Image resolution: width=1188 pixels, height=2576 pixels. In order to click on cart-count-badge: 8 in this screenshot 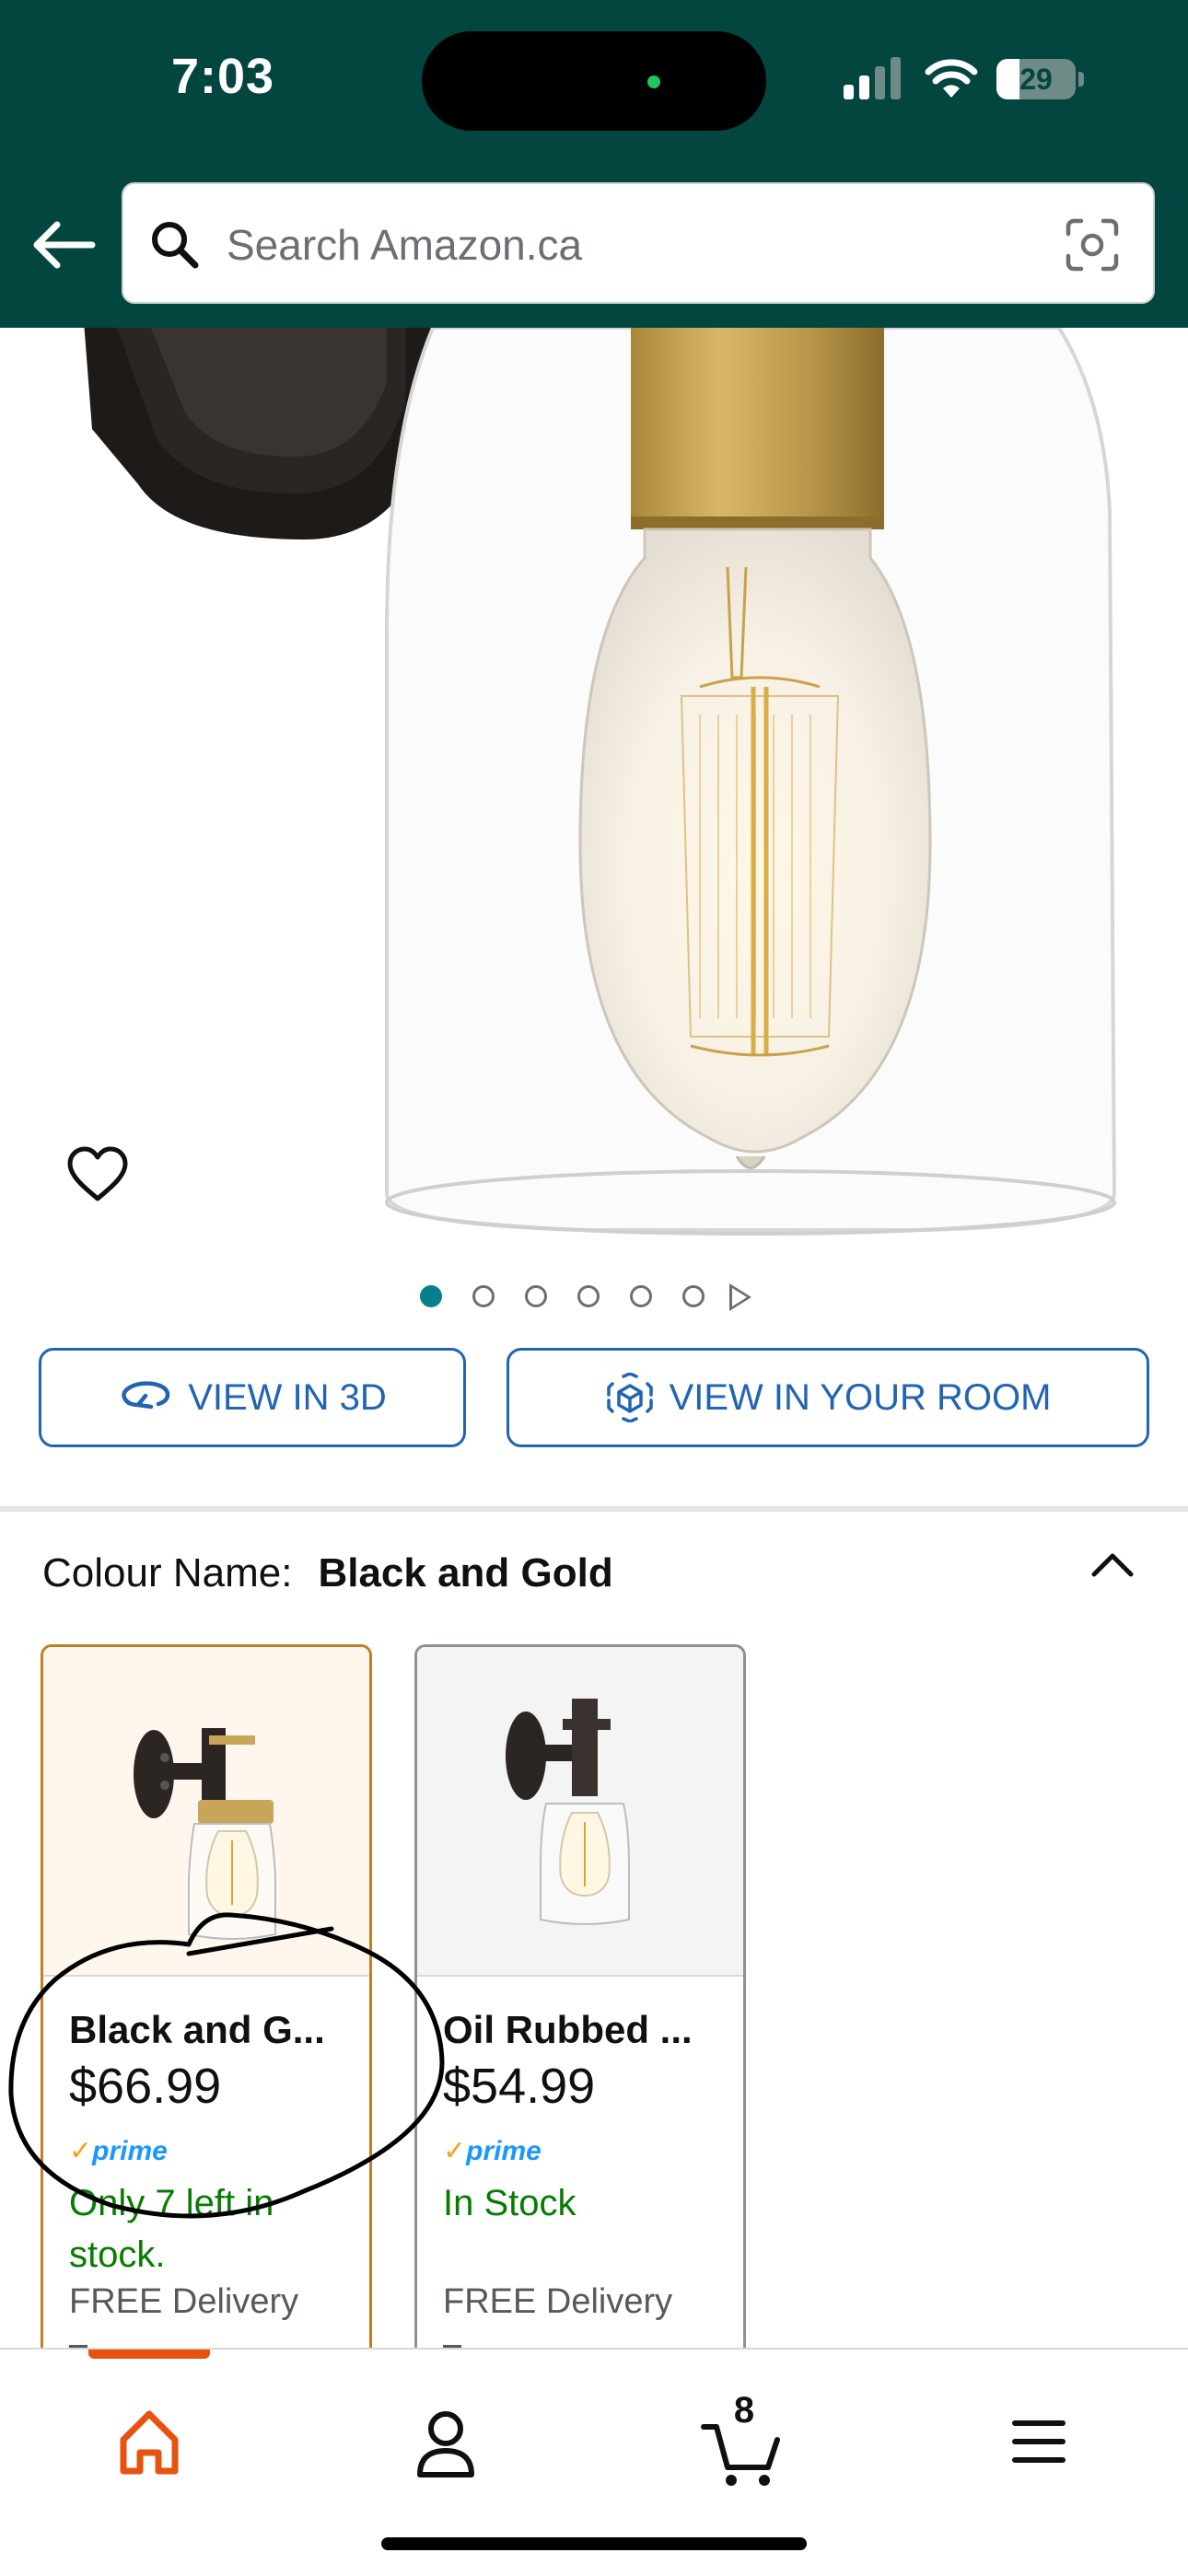, I will do `click(744, 2410)`.